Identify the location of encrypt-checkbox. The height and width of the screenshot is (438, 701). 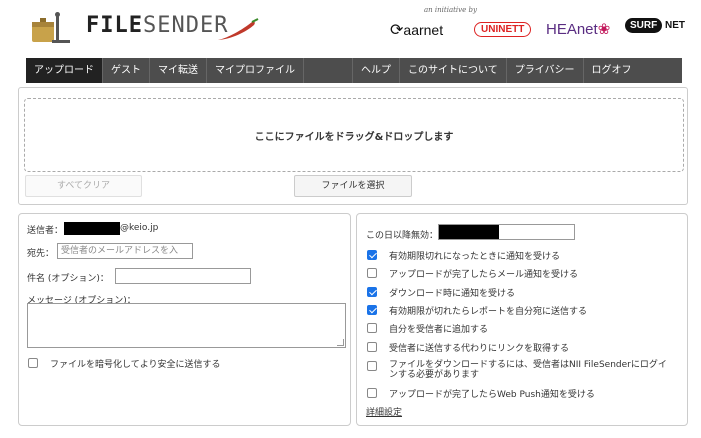
(33, 363).